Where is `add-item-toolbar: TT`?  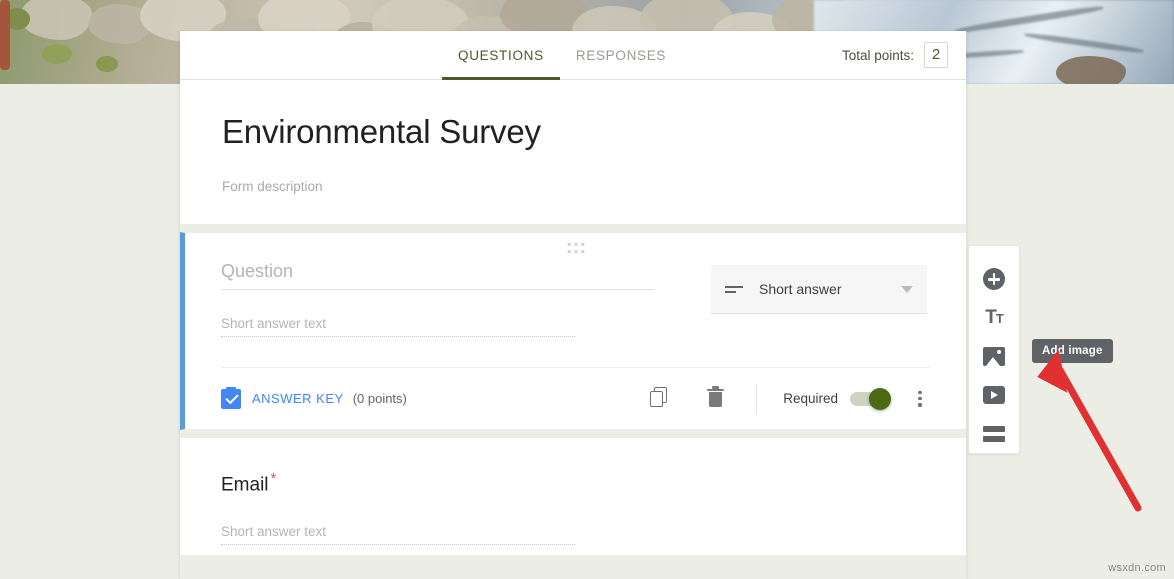
add-item-toolbar: TT is located at coordinates (994, 349).